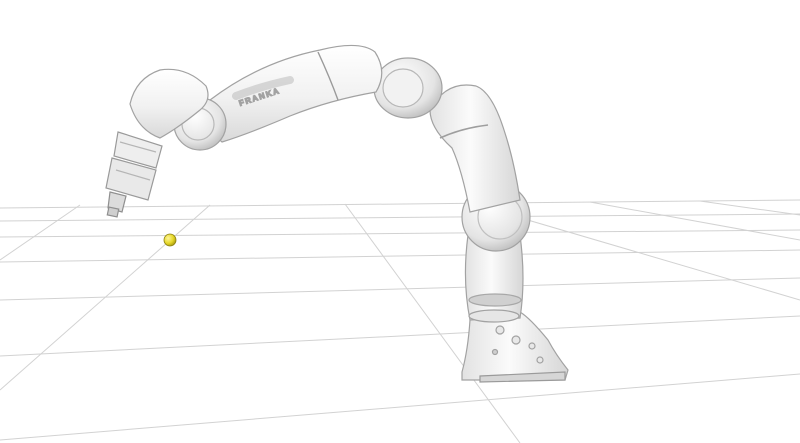 Image resolution: width=800 pixels, height=443 pixels. I want to click on gripper, so click(134, 174).